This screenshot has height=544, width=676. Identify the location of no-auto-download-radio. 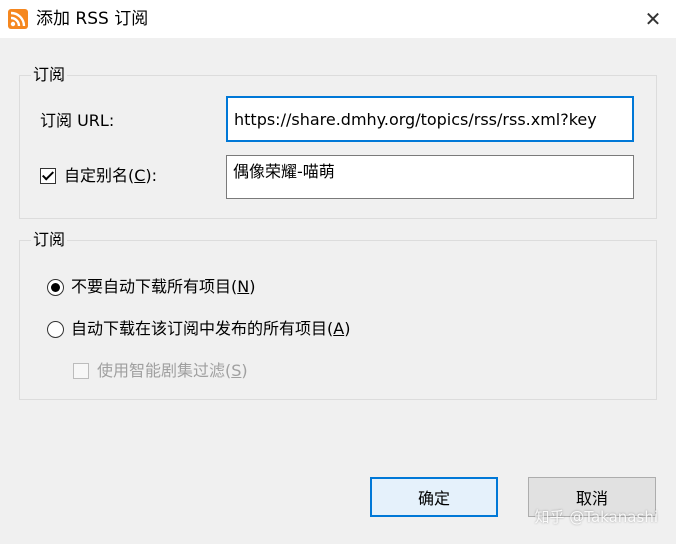
(55, 287).